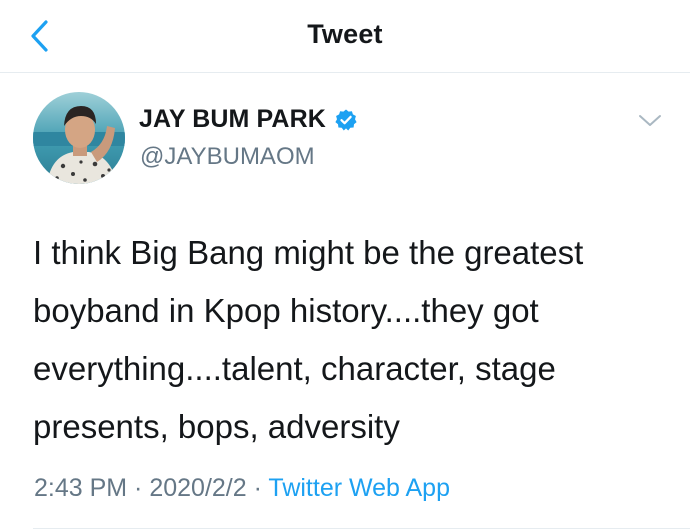 The height and width of the screenshot is (532, 690). Describe the element at coordinates (346, 119) in the screenshot. I see `verified-badge-icon` at that location.